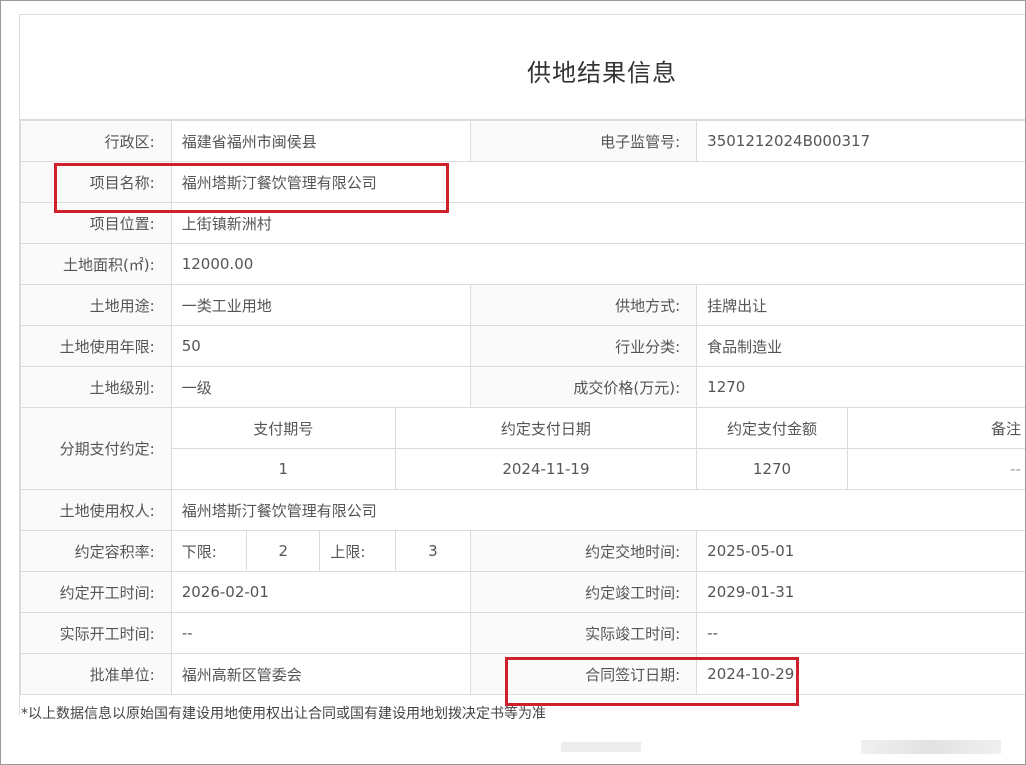 This screenshot has height=765, width=1026. I want to click on land-use-value: 一类工业用地, so click(321, 305).